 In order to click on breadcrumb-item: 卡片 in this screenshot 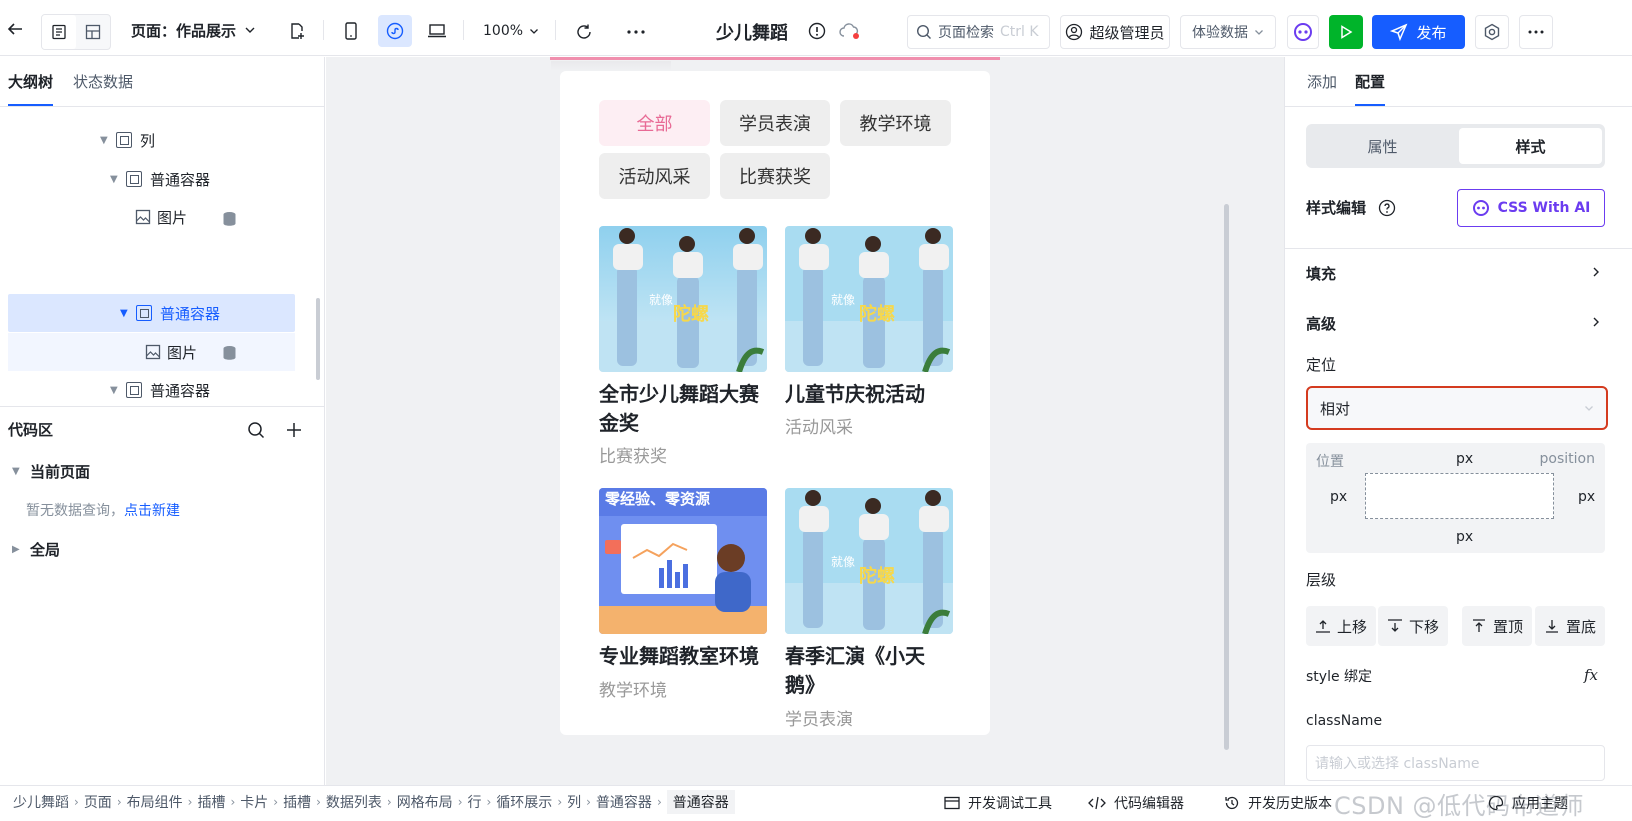, I will do `click(254, 802)`.